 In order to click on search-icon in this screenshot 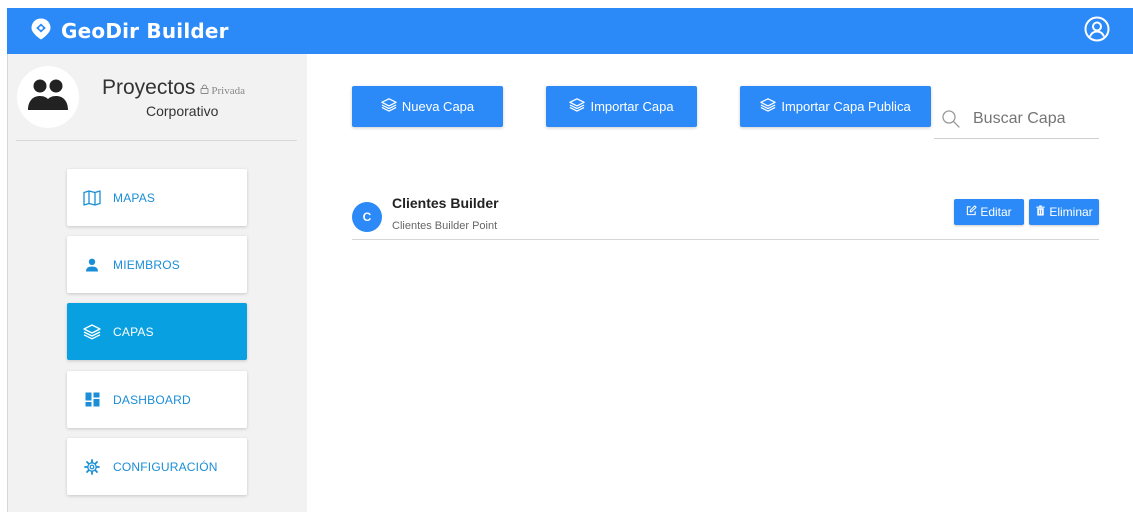, I will do `click(951, 119)`.